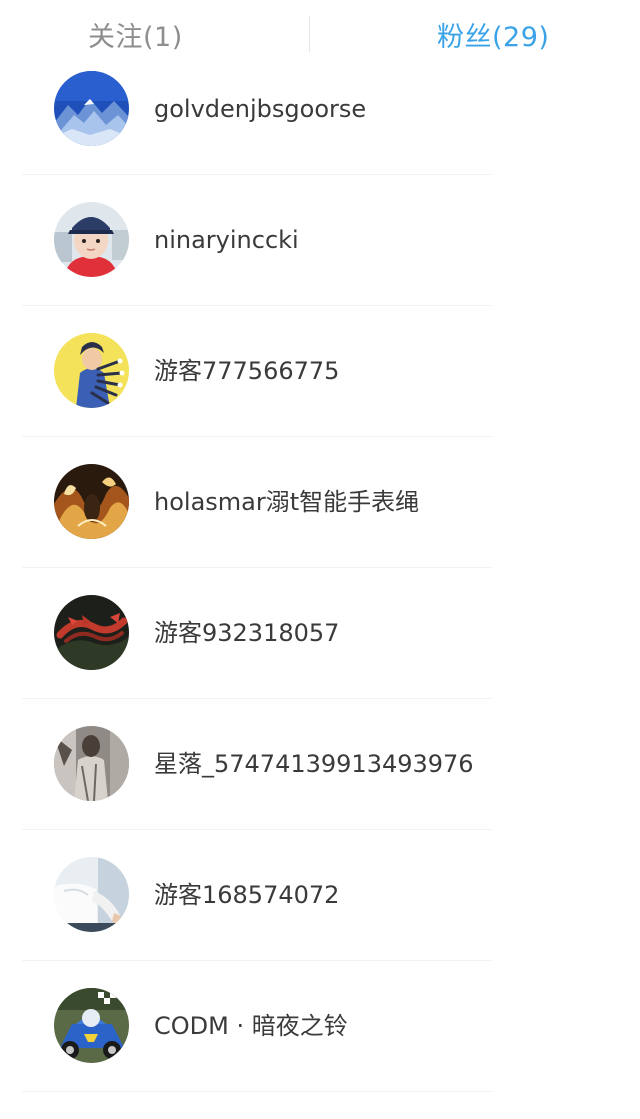 The image size is (640, 1119). I want to click on follower-name: holasmar溺t智能手表绳, so click(286, 502).